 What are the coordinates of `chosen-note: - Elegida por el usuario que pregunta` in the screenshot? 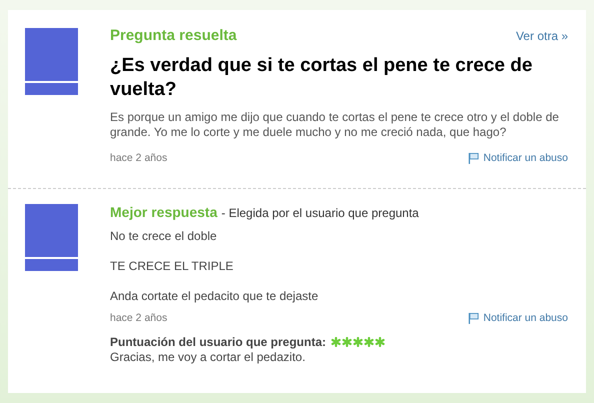 It's located at (320, 213).